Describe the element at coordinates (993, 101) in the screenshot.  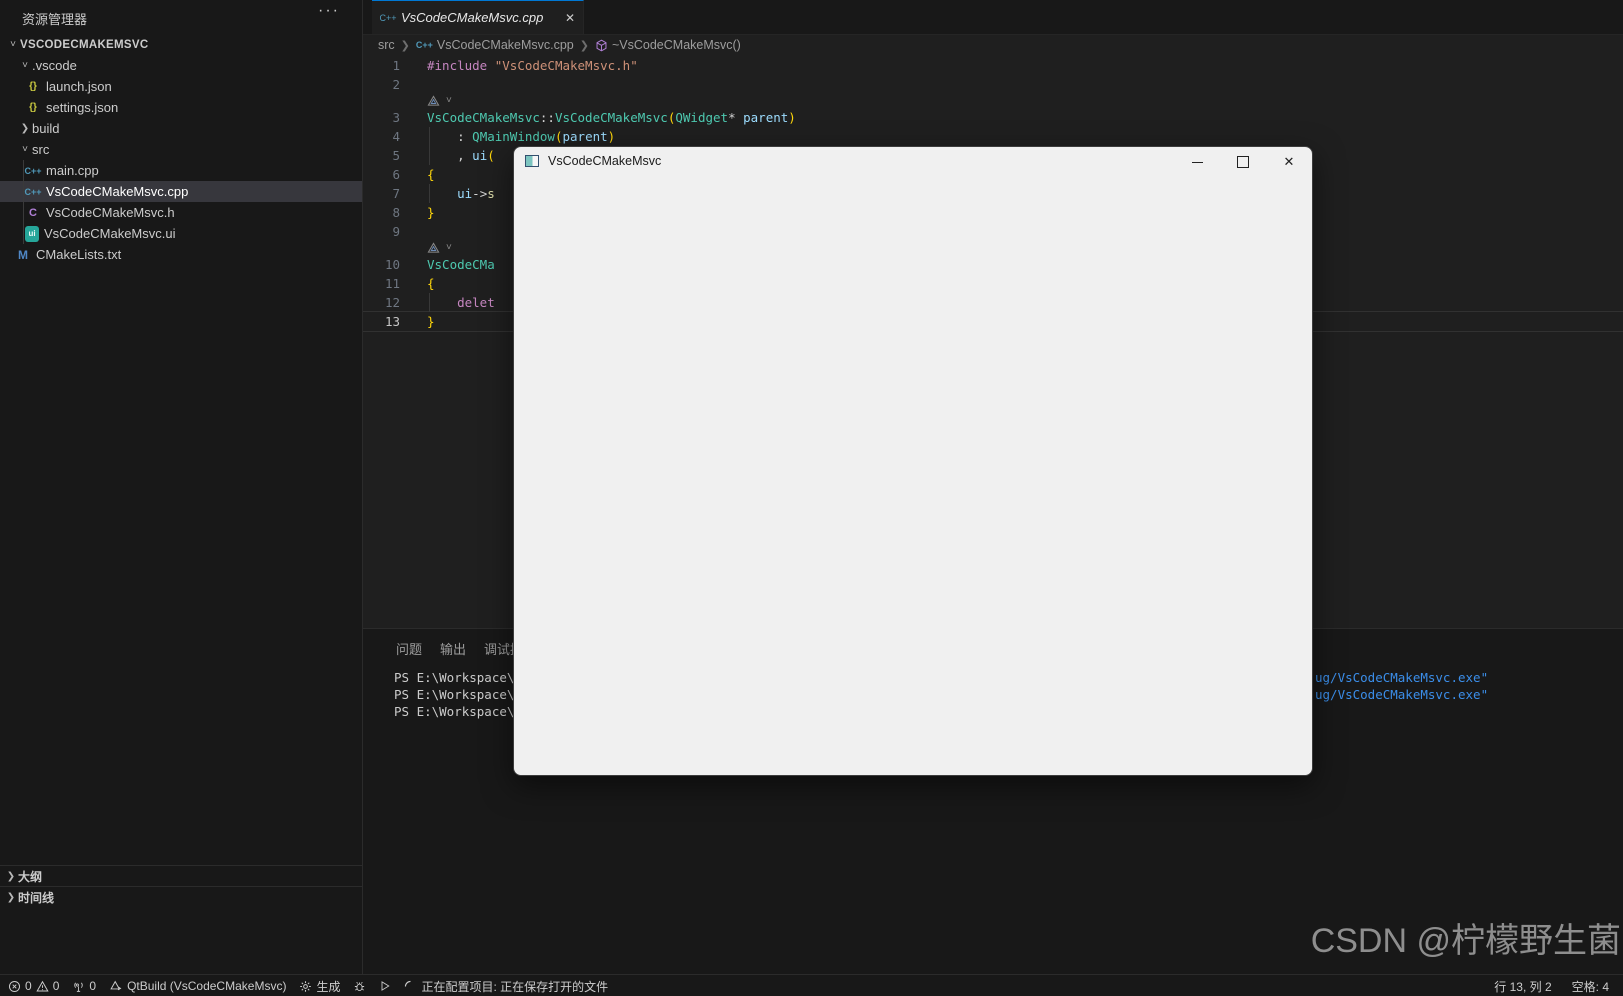
I see `codelens-row: ˅` at that location.